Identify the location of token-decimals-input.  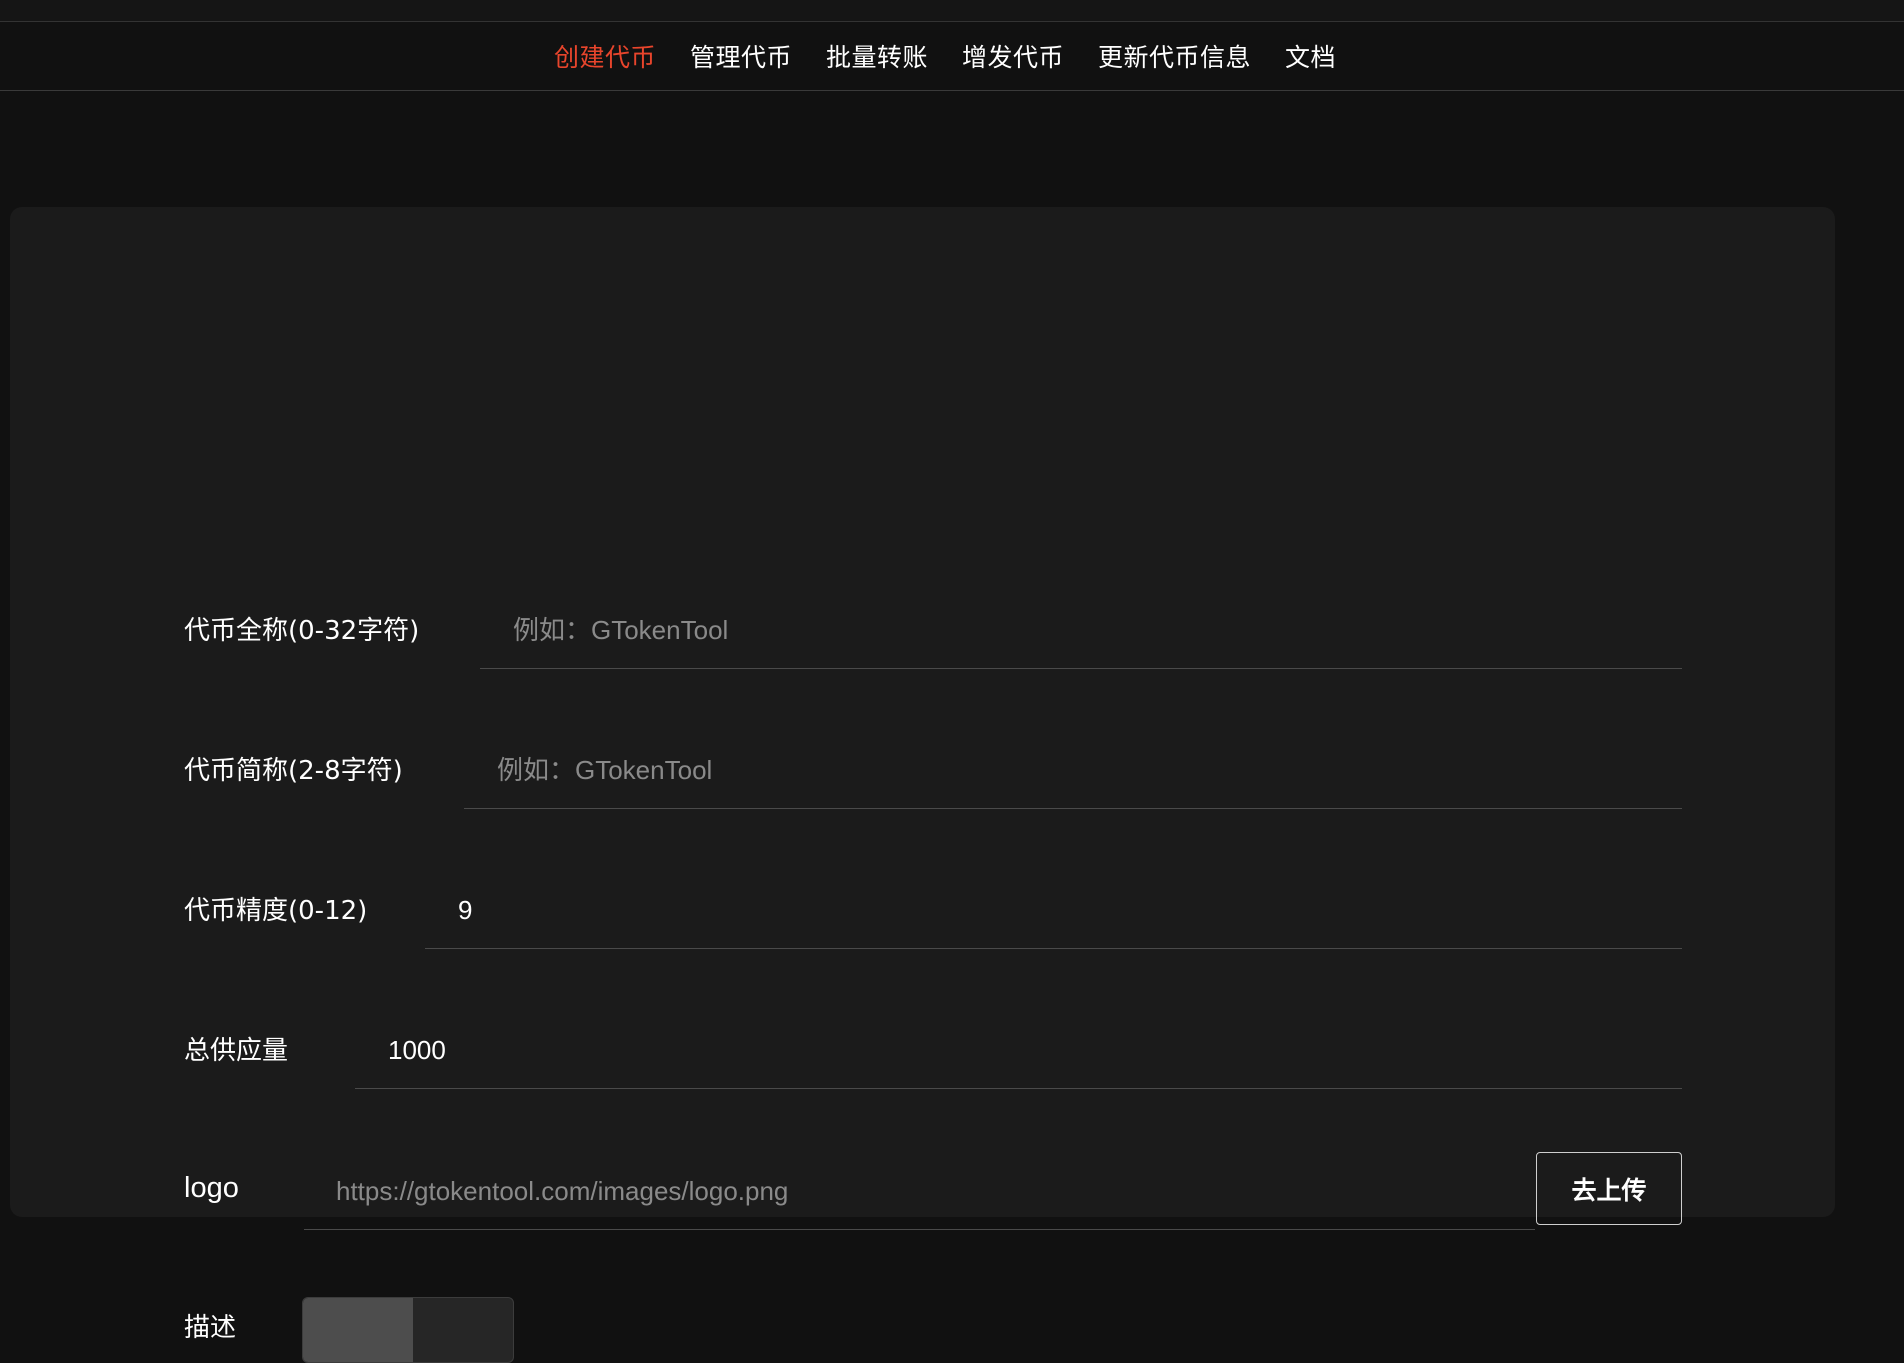
(1053, 910).